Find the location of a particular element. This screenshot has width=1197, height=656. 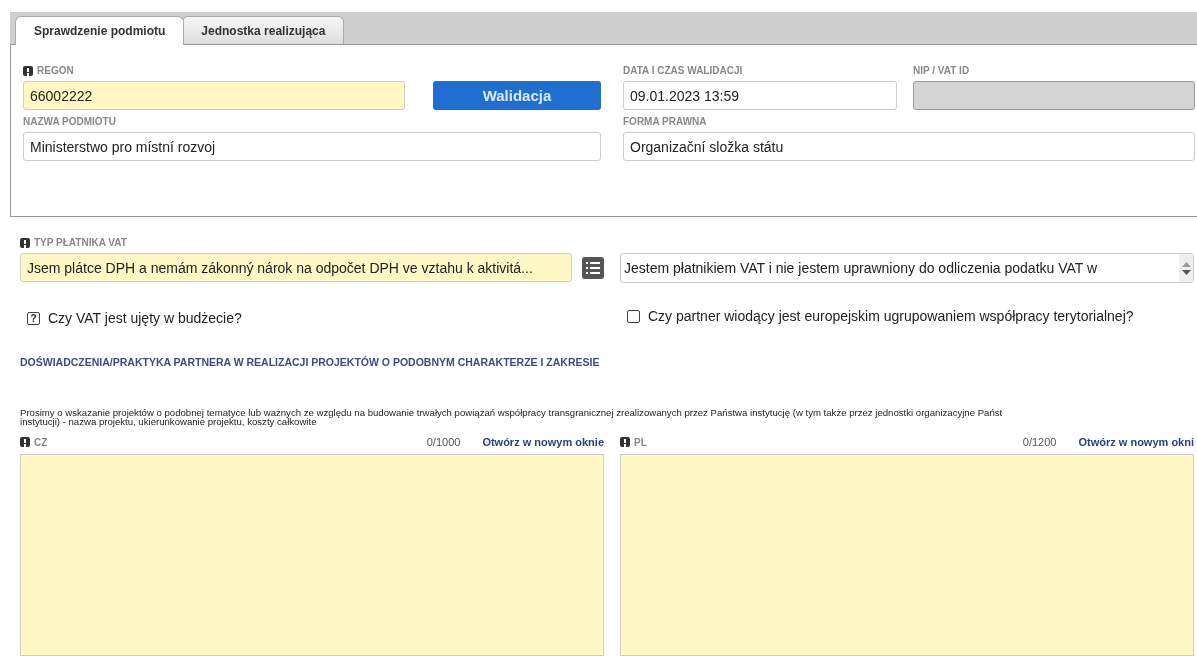

field-label: CZ is located at coordinates (41, 442).